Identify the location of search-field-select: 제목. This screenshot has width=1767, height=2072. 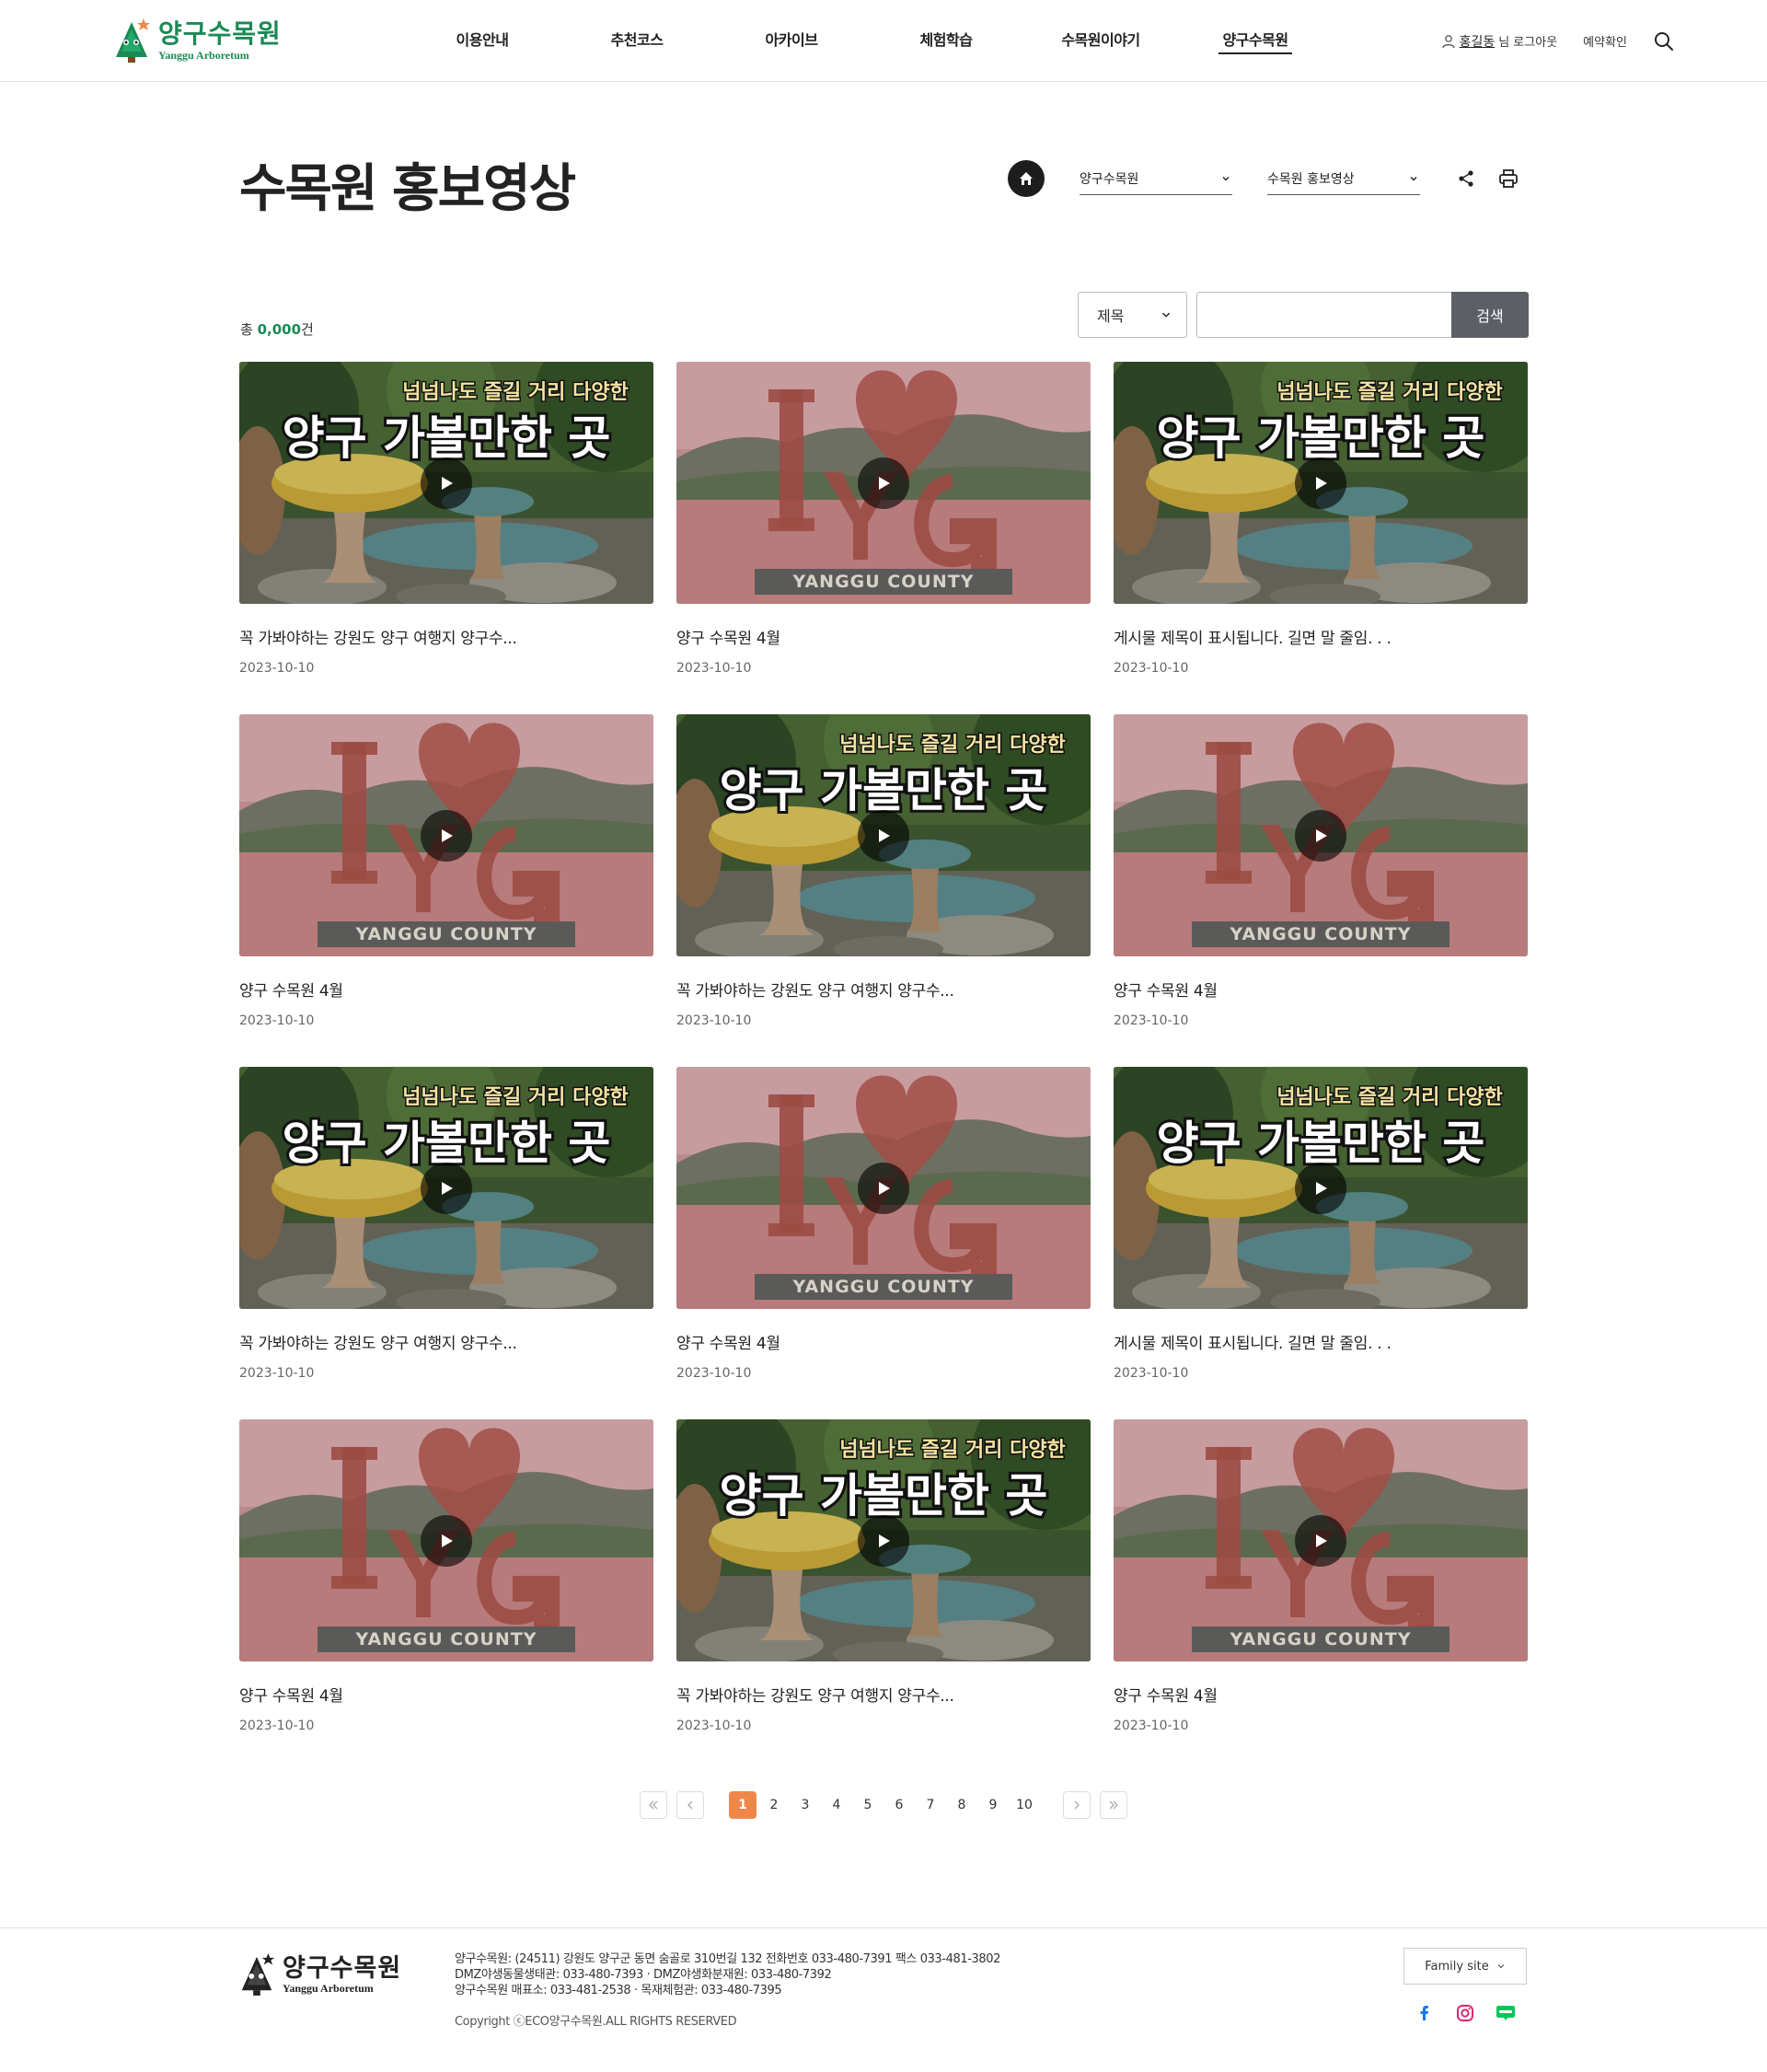
(1132, 315).